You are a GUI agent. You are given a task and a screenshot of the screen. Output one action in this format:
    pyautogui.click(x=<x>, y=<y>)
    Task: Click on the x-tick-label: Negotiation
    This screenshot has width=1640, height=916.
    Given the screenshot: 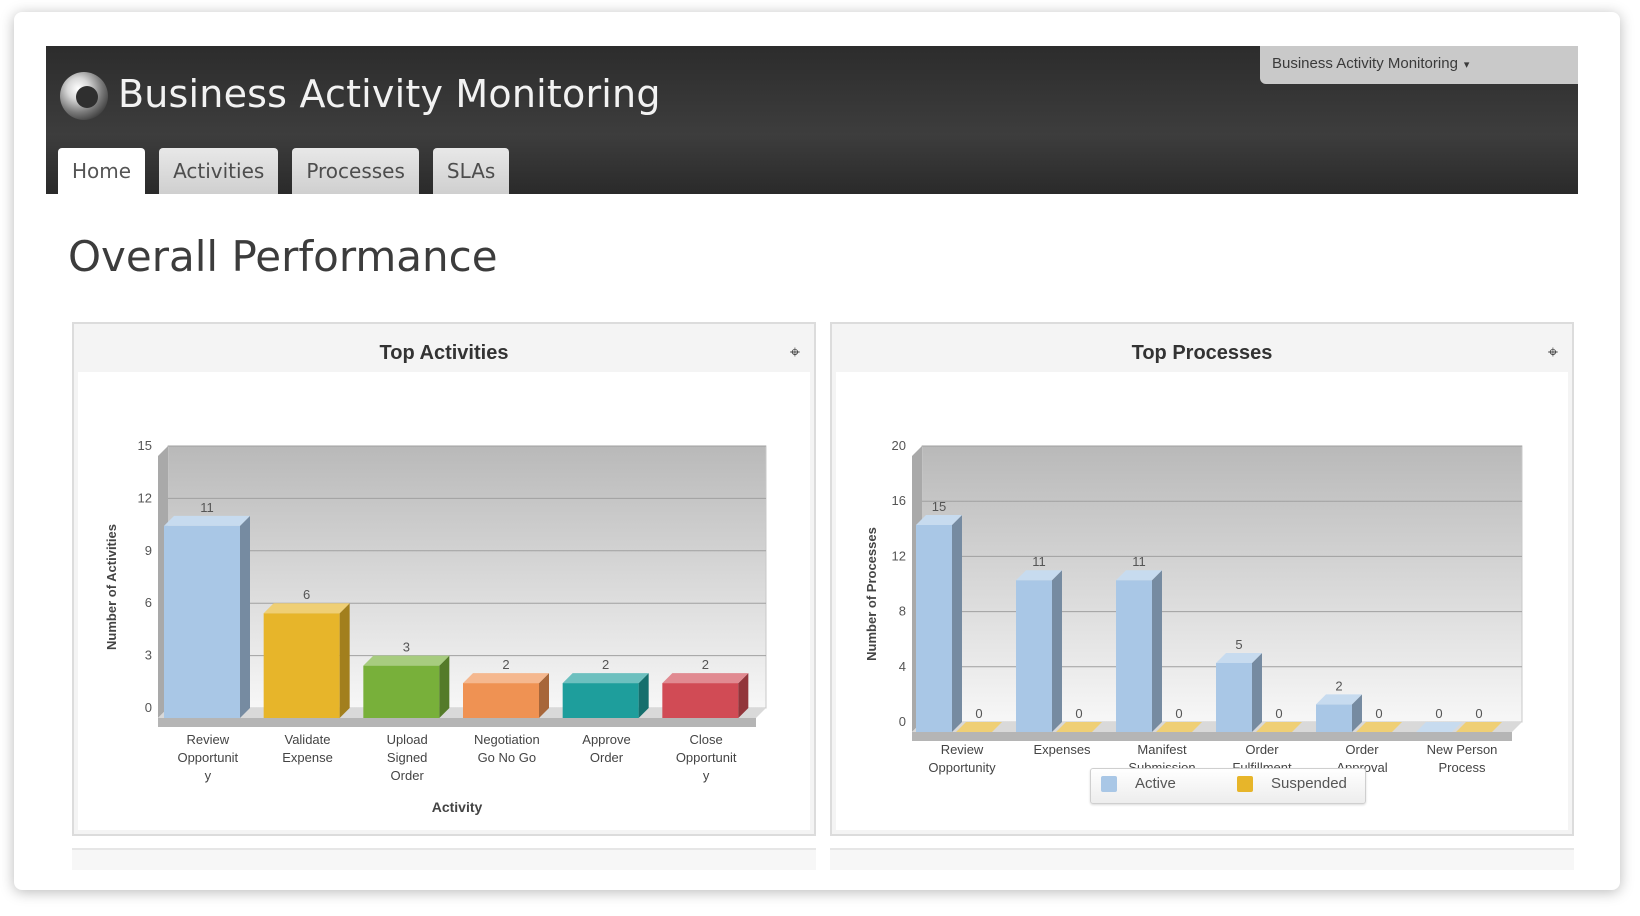 What is the action you would take?
    pyautogui.click(x=507, y=739)
    